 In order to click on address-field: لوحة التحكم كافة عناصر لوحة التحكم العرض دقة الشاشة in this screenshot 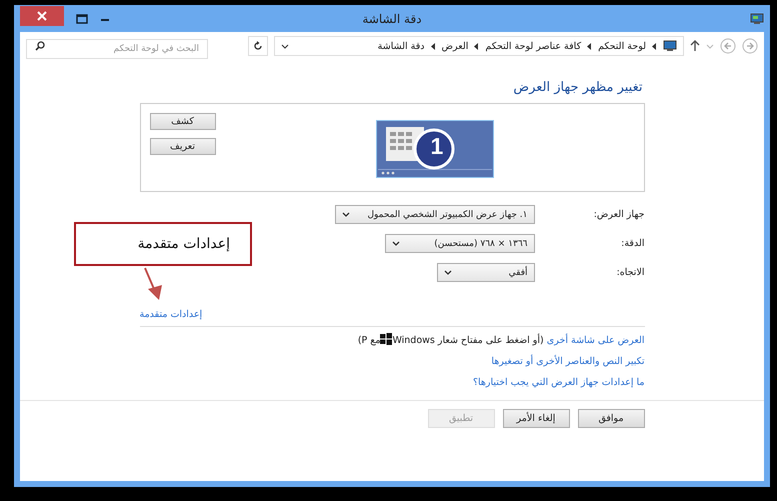, I will do `click(479, 46)`.